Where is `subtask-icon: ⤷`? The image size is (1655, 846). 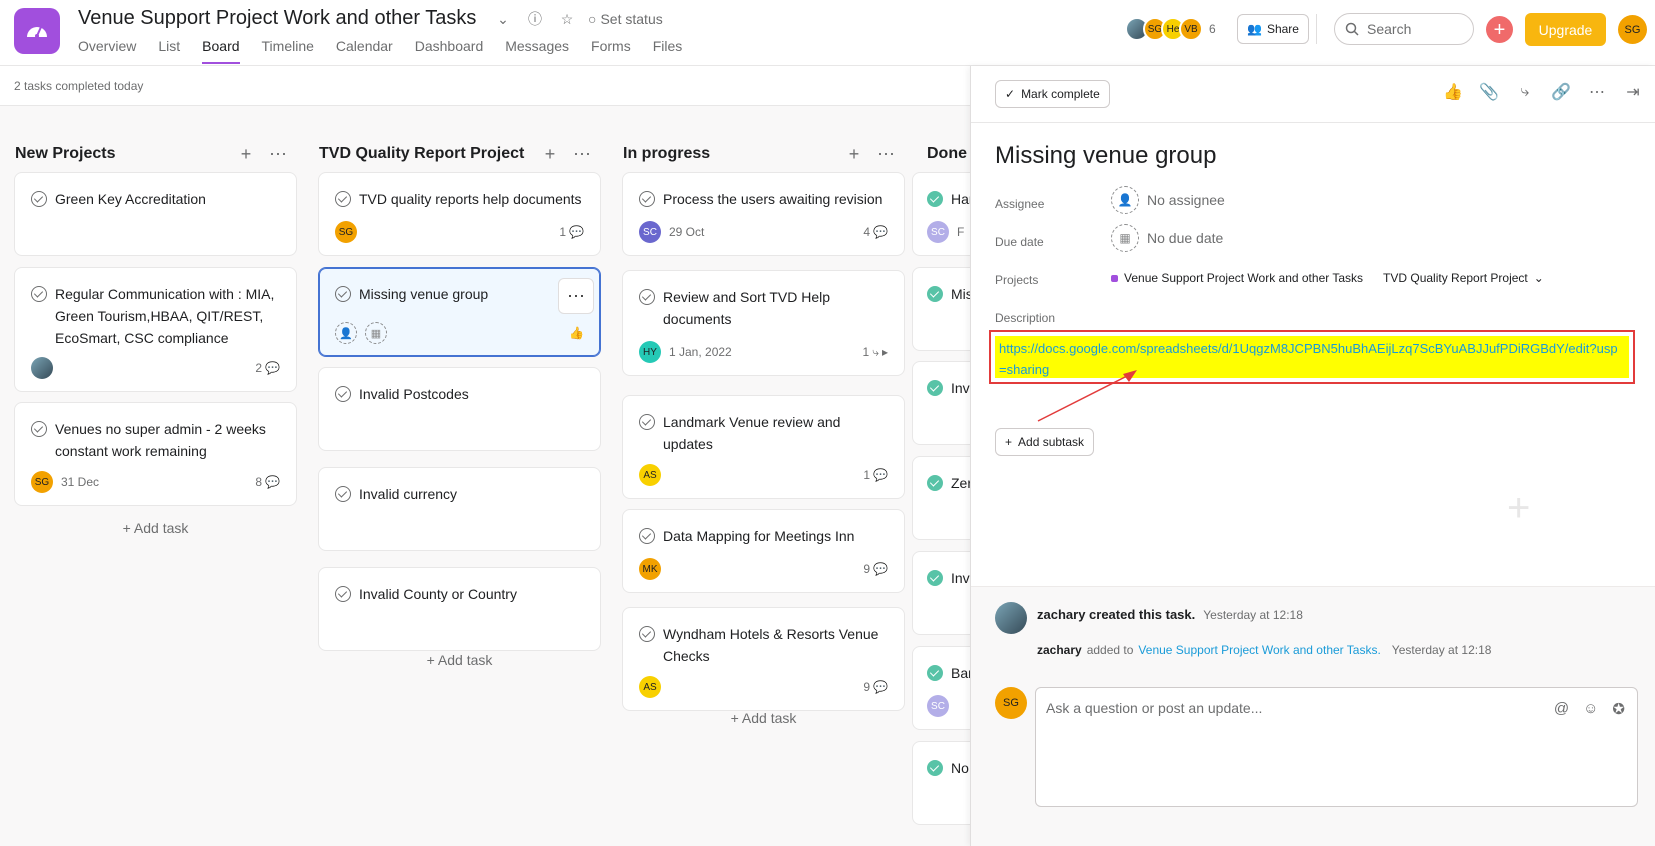 subtask-icon: ⤷ is located at coordinates (1525, 92).